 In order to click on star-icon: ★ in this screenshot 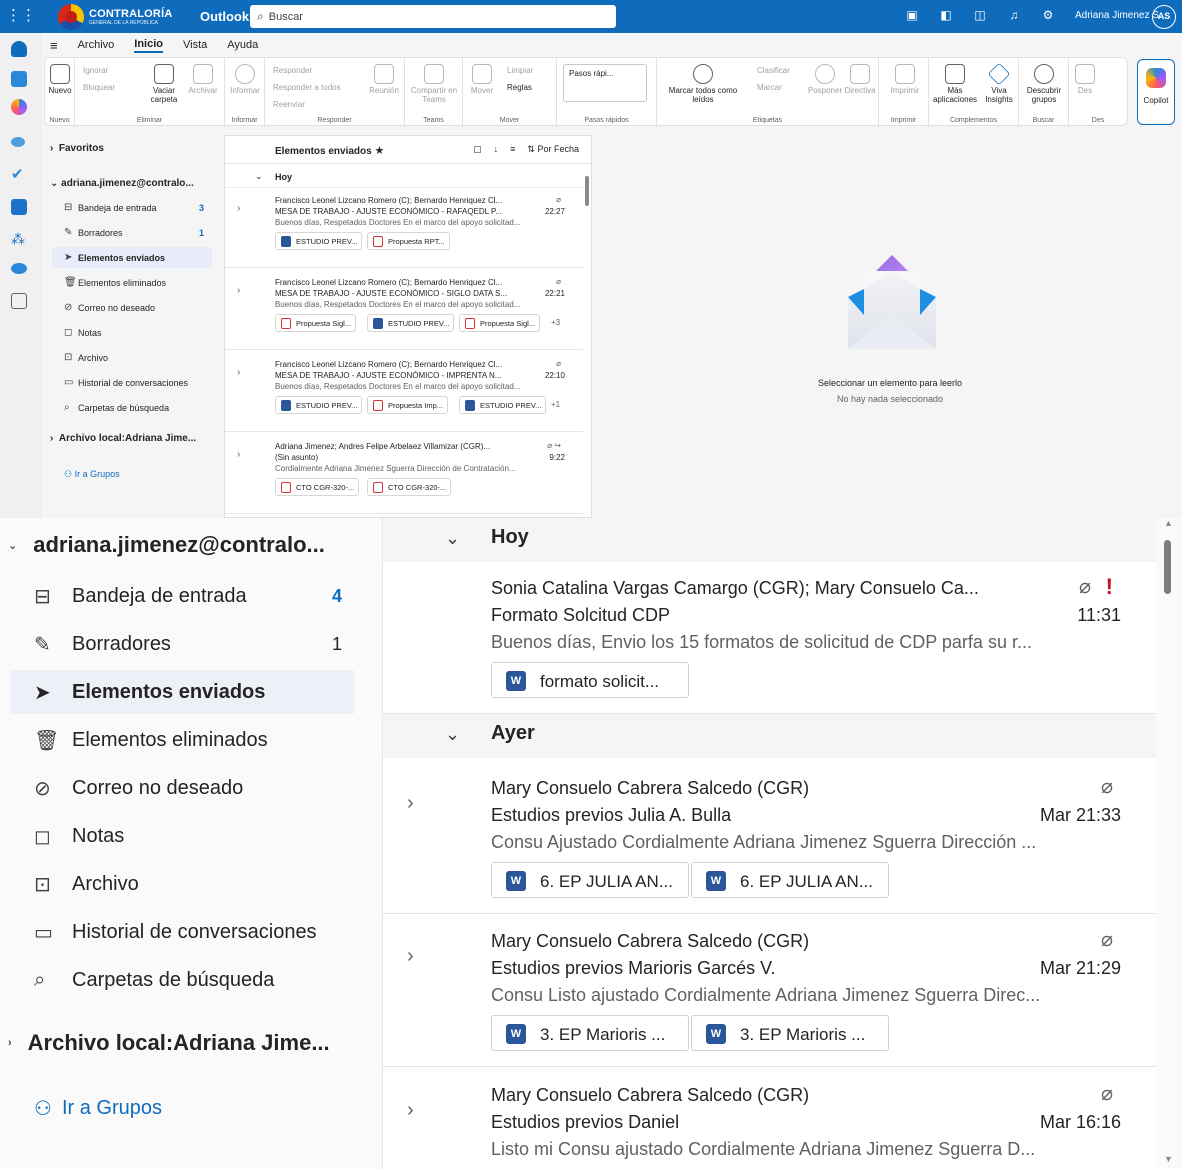, I will do `click(379, 151)`.